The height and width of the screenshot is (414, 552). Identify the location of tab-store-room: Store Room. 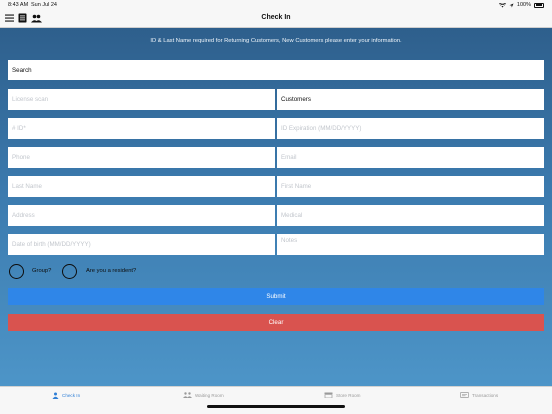
(342, 395).